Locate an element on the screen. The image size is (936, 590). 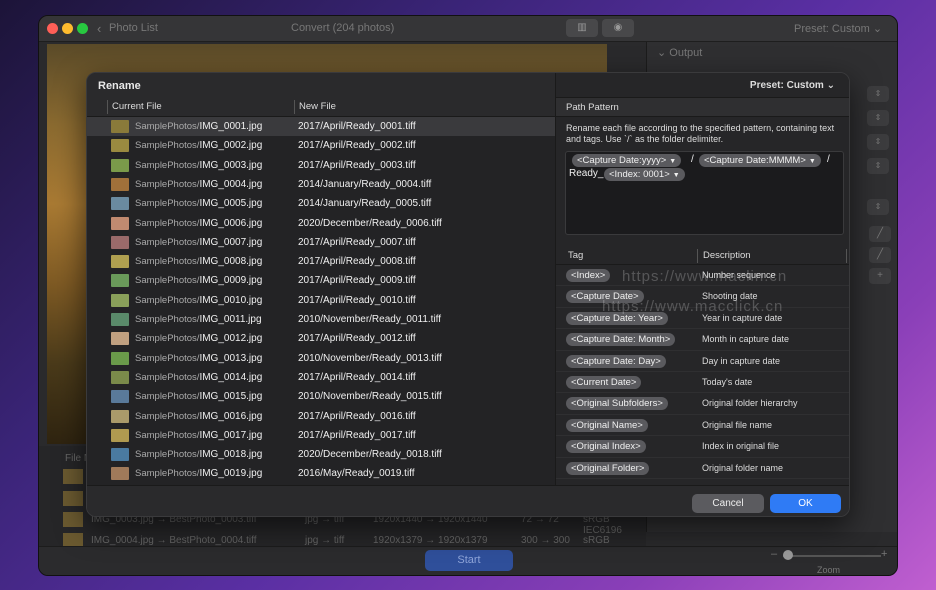
tag-column-header: Tag is located at coordinates (575, 255).